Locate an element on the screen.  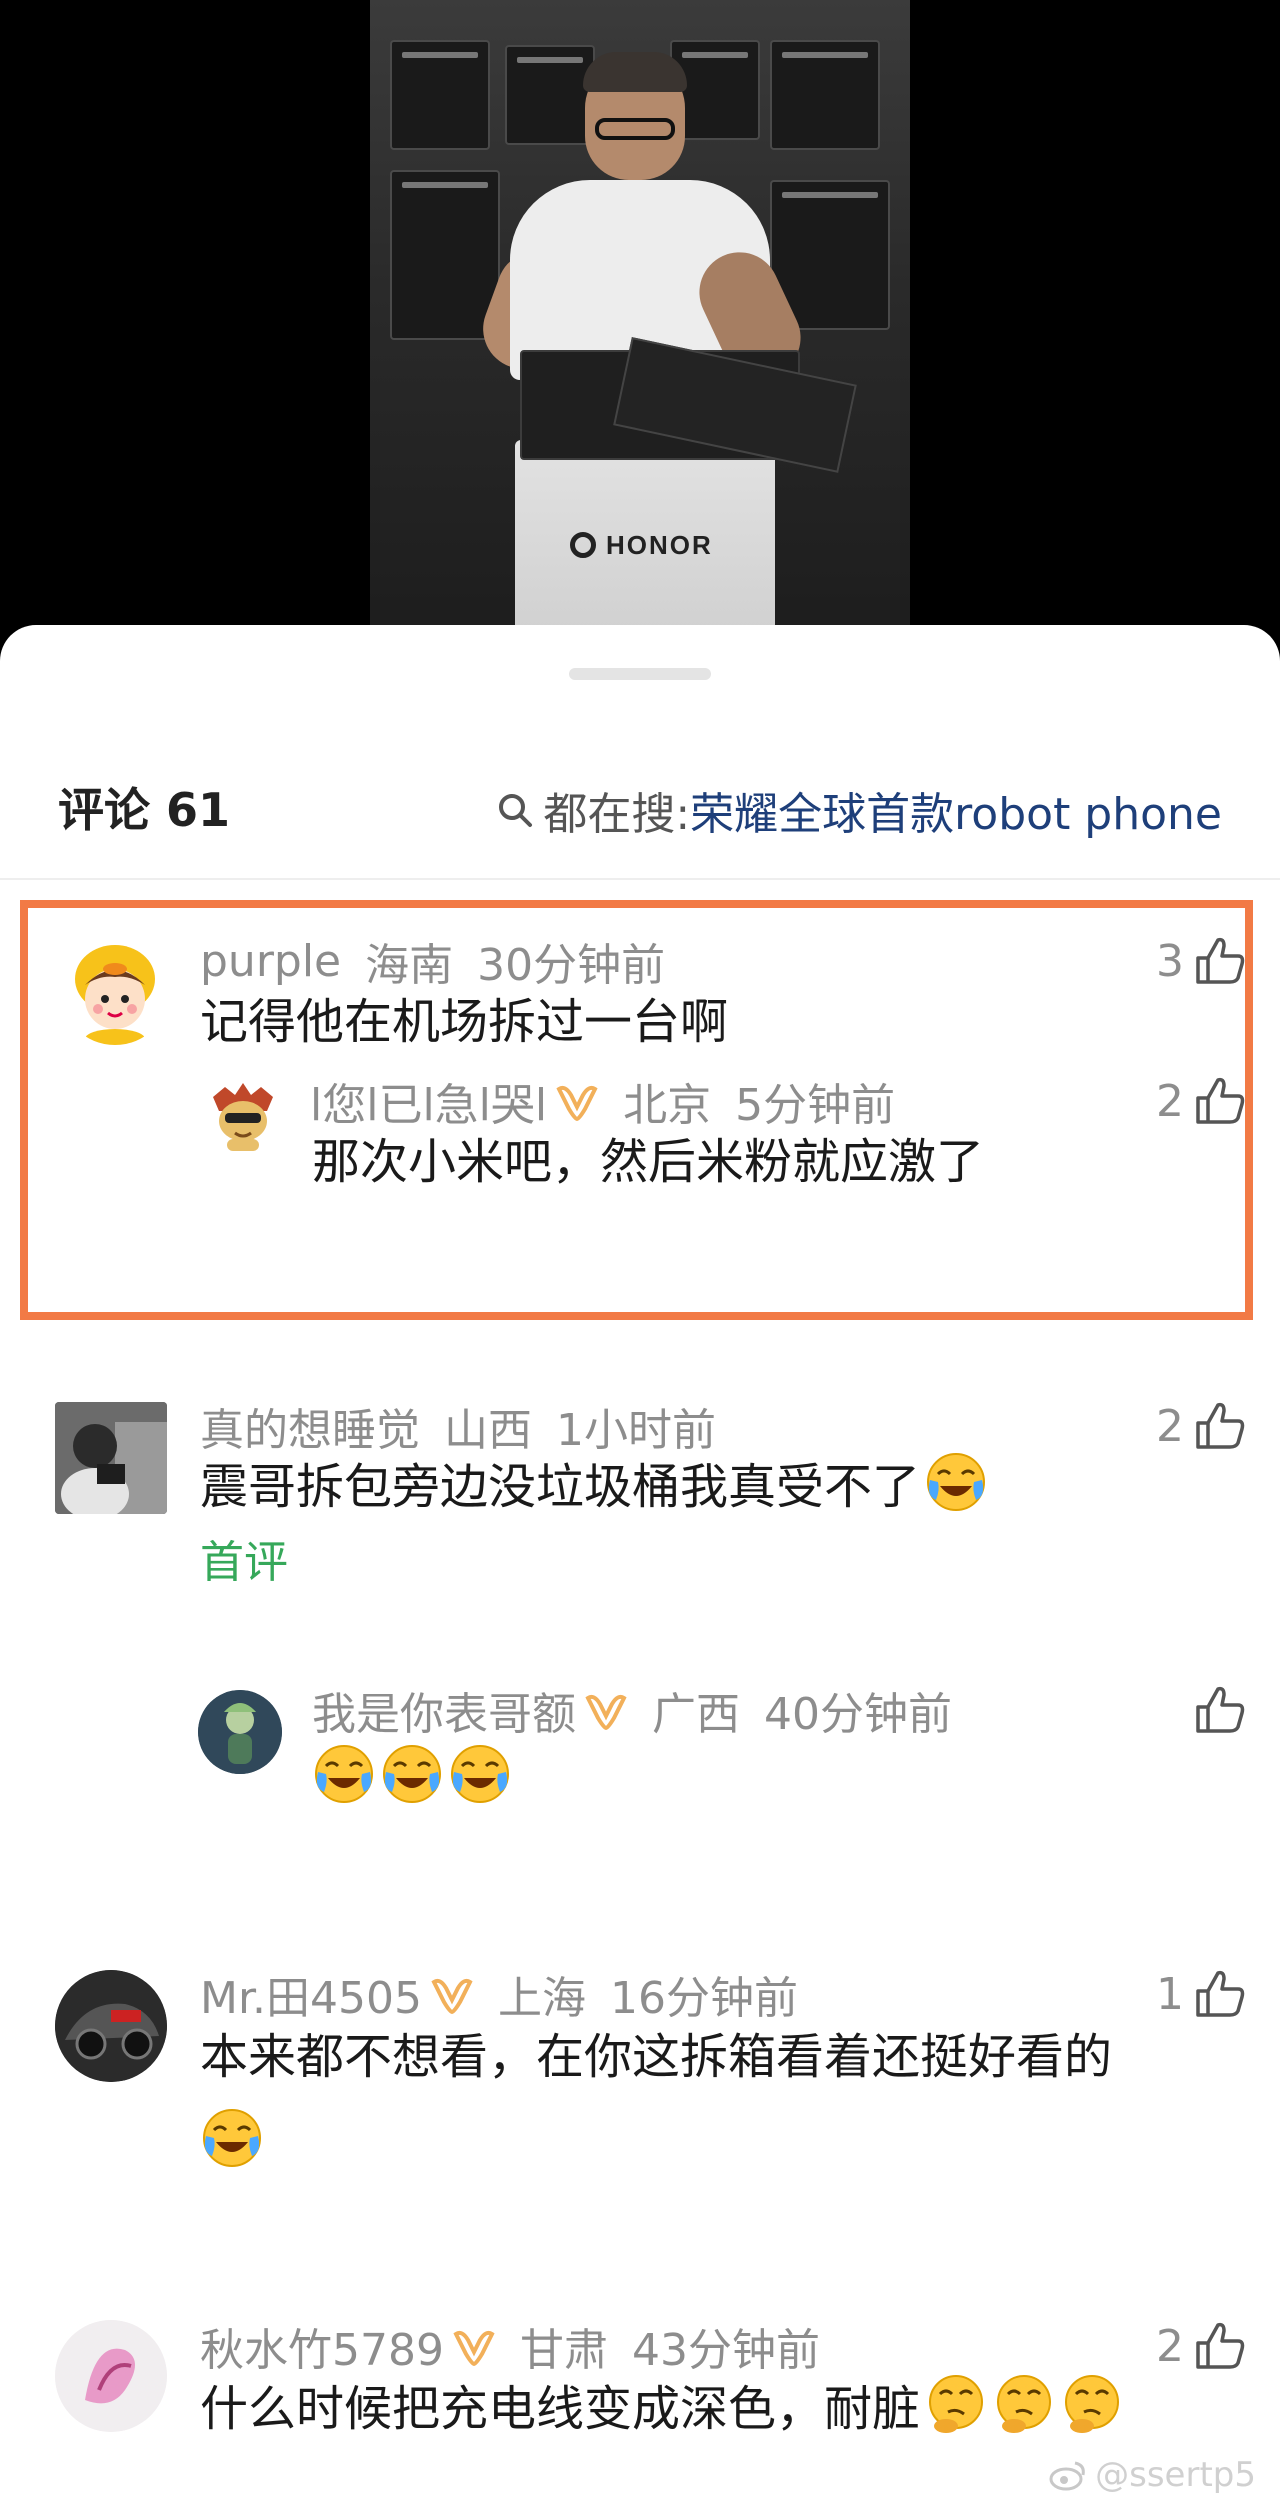
comment-text: 本来都不想看，在你这拆箱看着还挺好看的 is located at coordinates (656, 2052).